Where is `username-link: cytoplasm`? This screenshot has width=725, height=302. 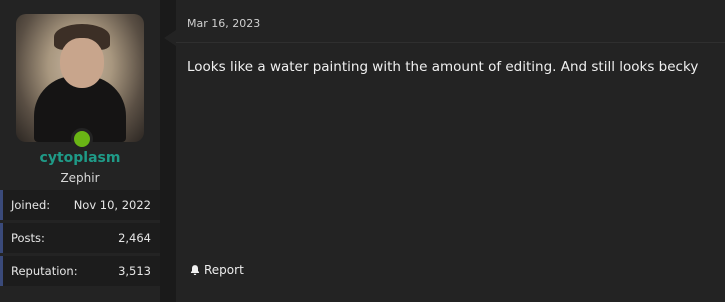 username-link: cytoplasm is located at coordinates (80, 158).